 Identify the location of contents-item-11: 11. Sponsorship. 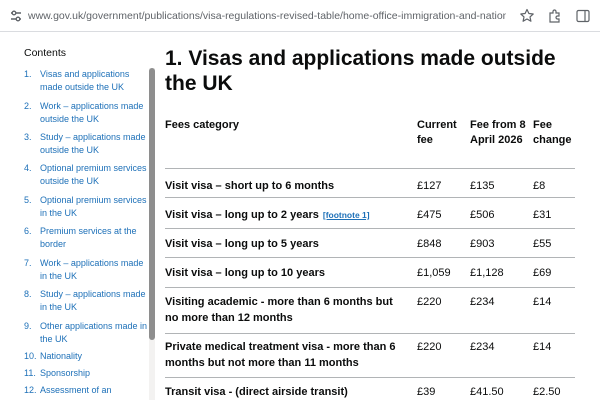
(86, 373).